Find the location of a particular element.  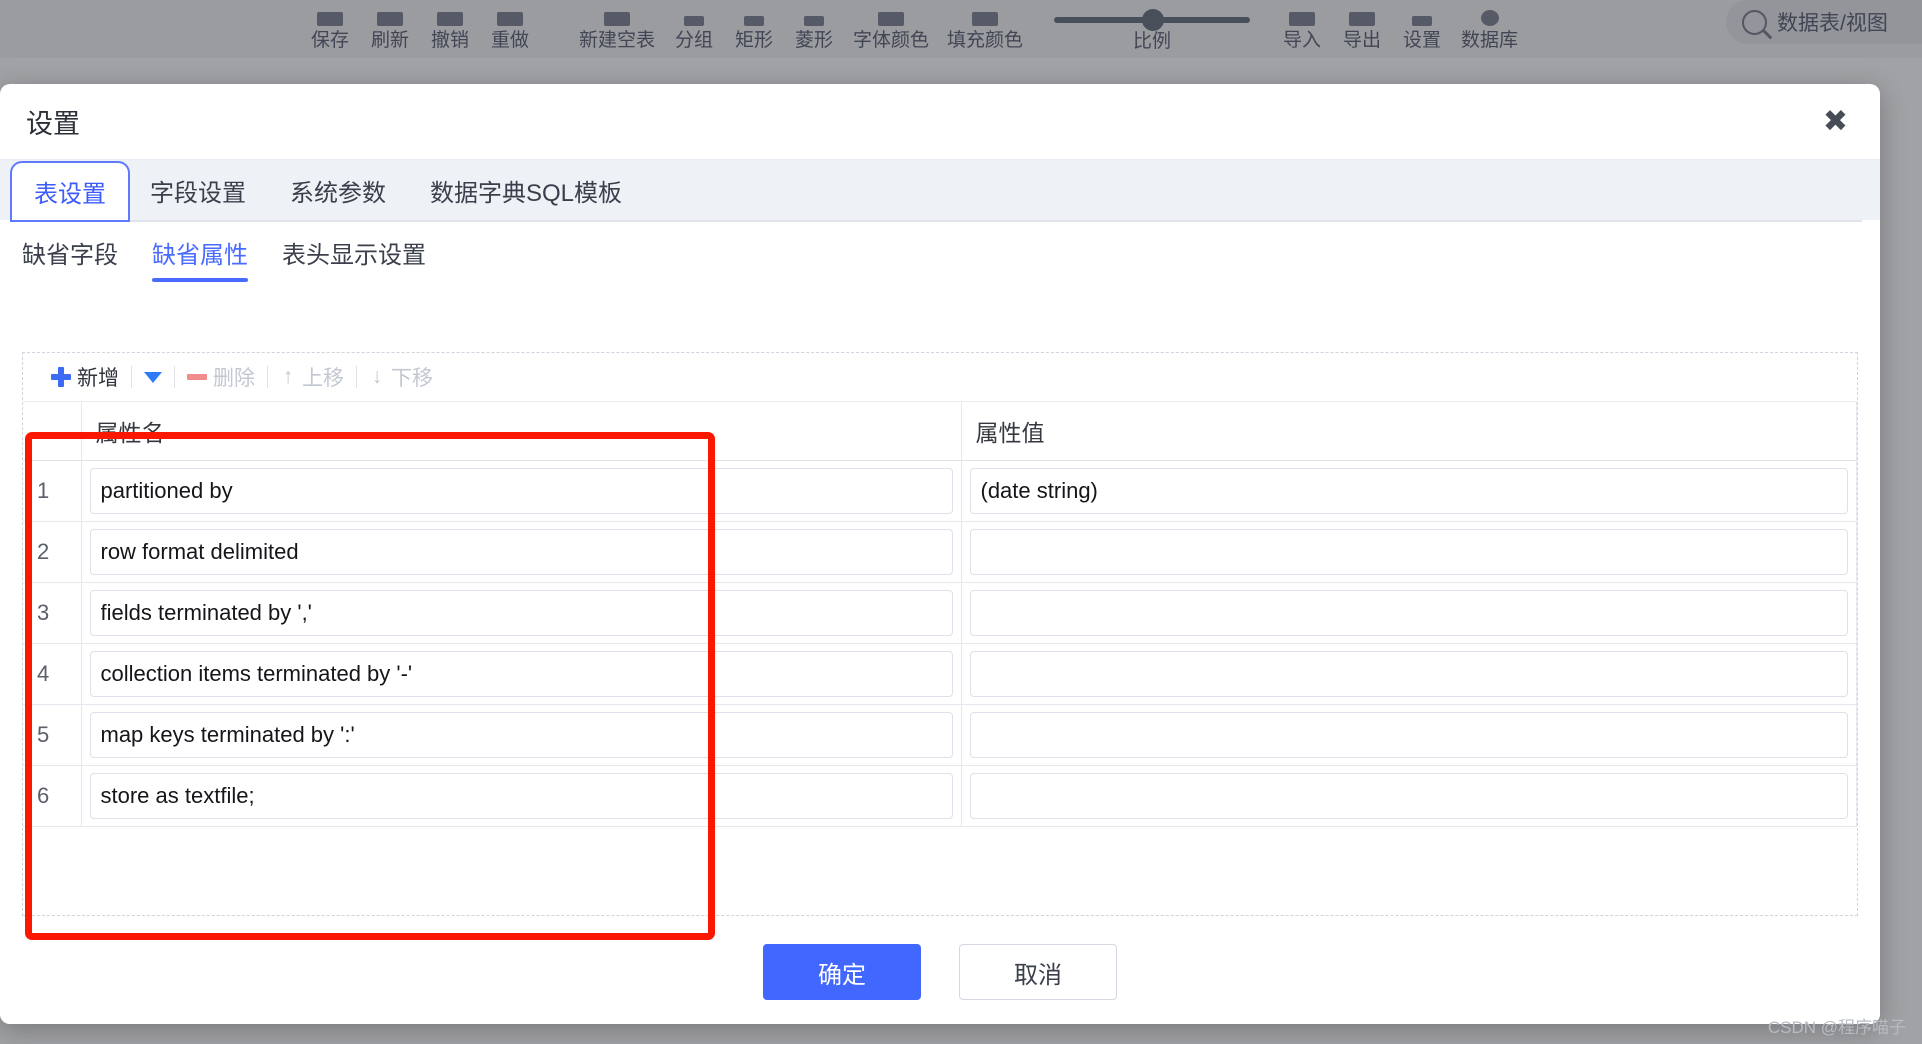

confirm-button-label: 确定 is located at coordinates (842, 975).